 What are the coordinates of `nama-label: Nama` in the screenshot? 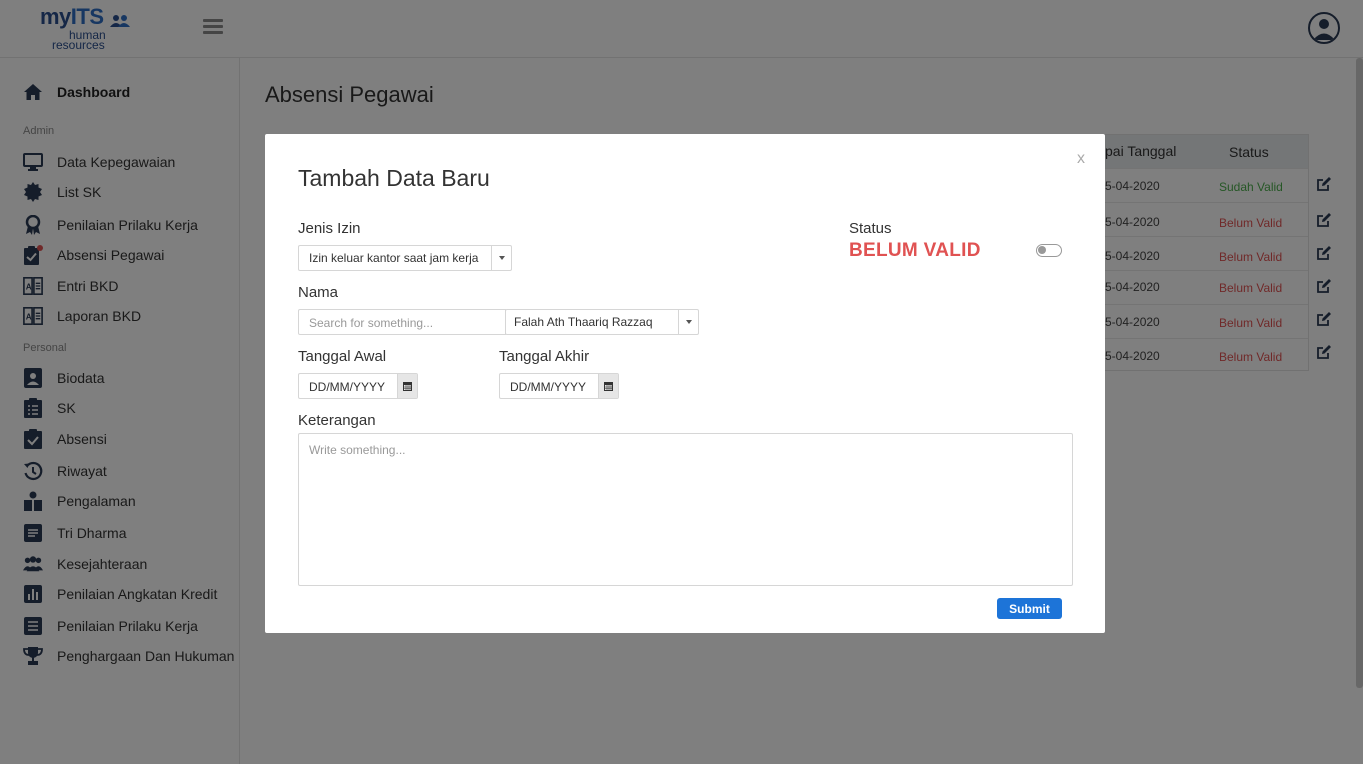 It's located at (318, 292).